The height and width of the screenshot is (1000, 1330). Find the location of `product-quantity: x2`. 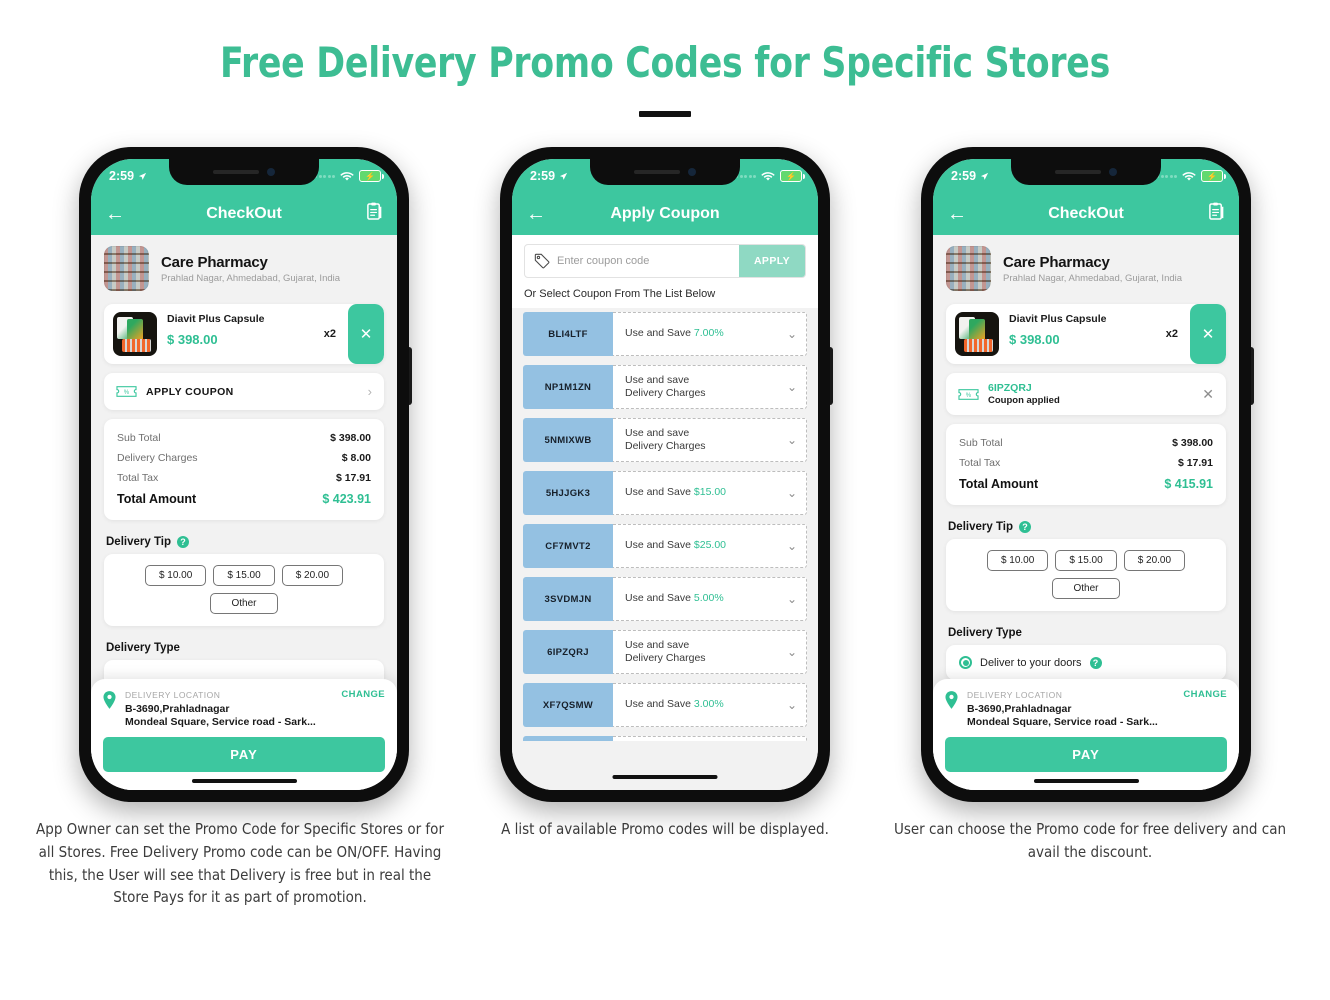

product-quantity: x2 is located at coordinates (329, 334).